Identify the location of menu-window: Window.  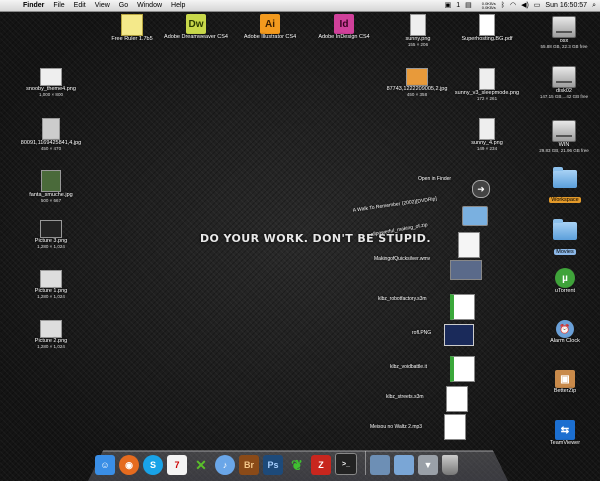
(149, 5).